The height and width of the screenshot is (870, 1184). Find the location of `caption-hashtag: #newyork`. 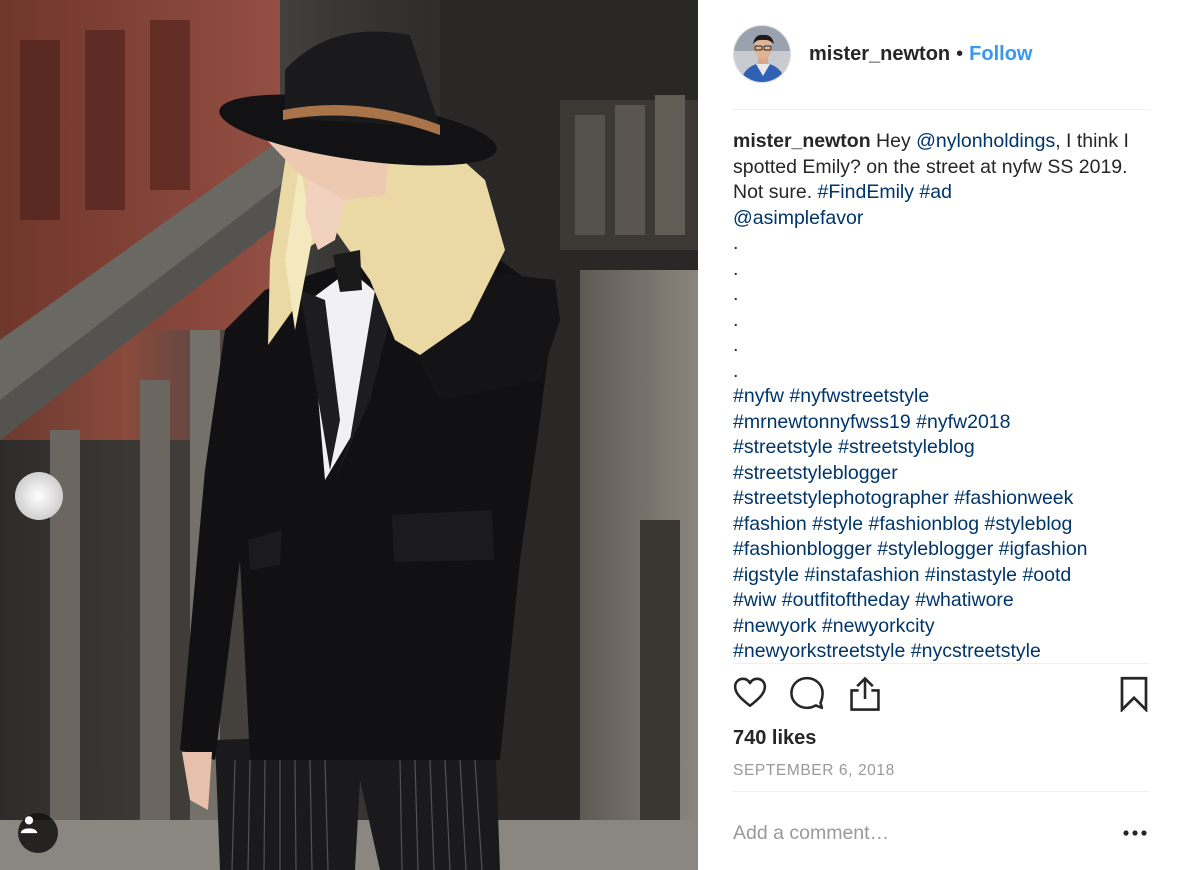

caption-hashtag: #newyork is located at coordinates (774, 626).